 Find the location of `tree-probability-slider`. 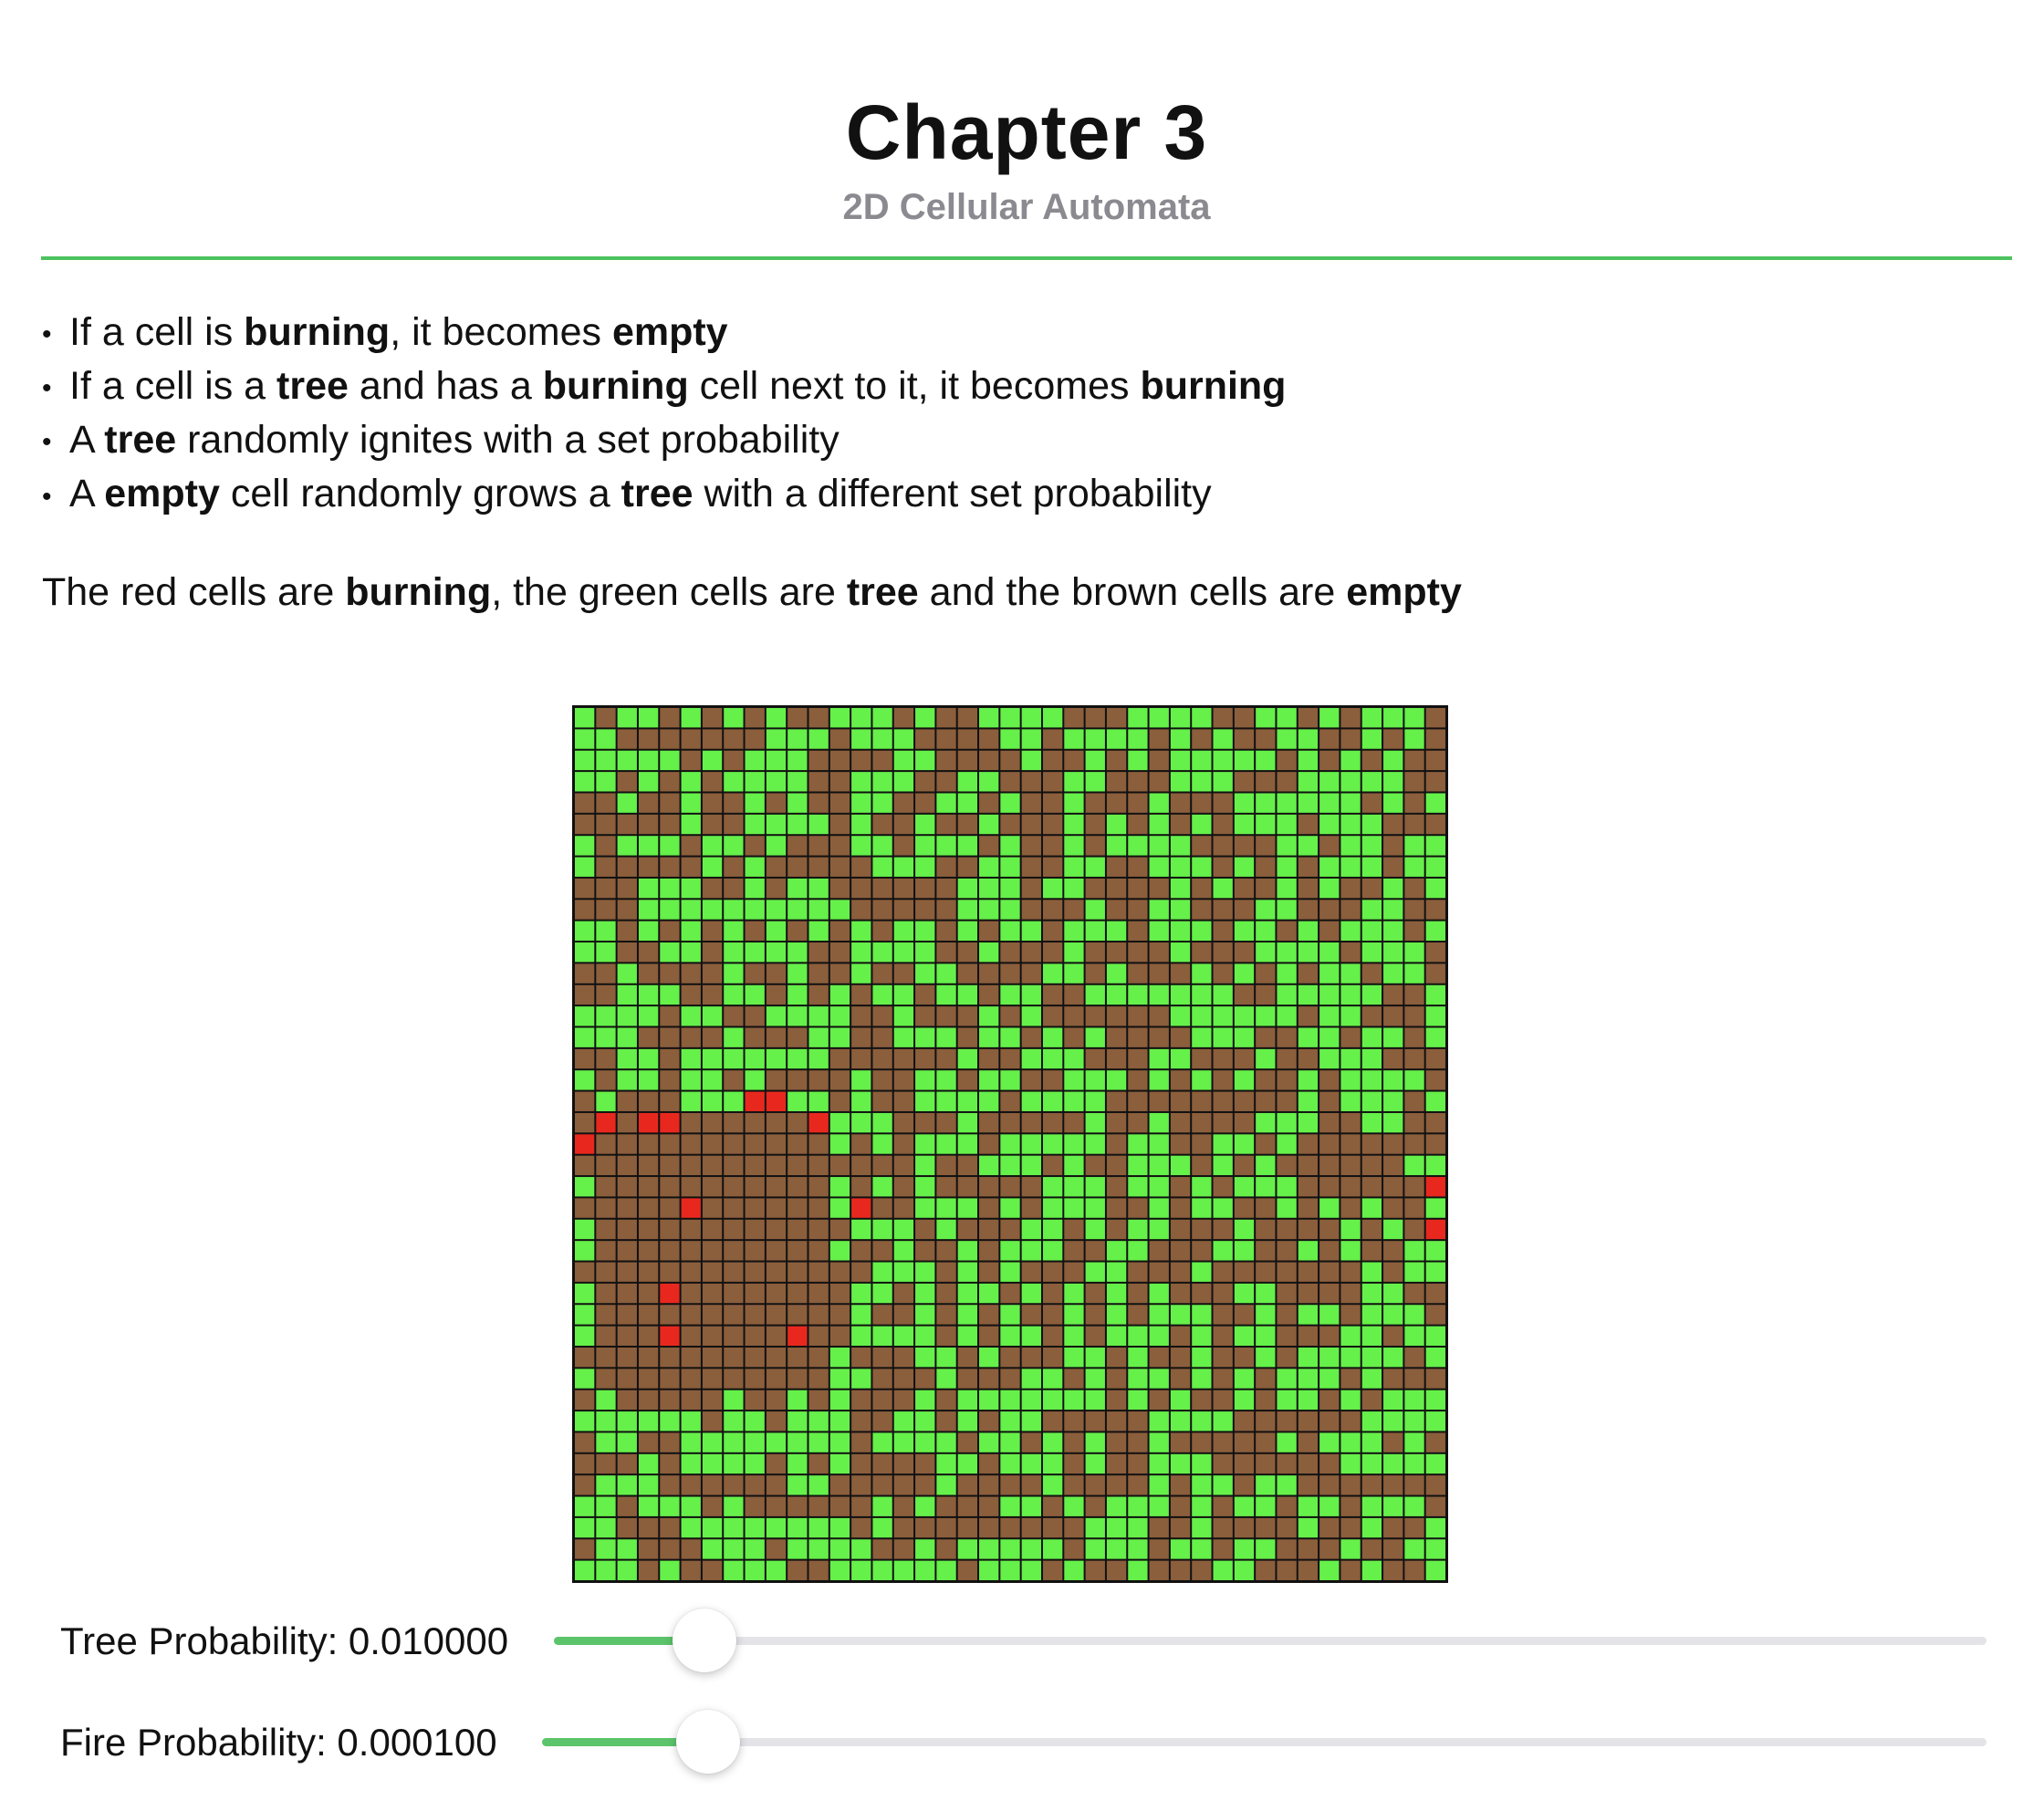

tree-probability-slider is located at coordinates (1270, 1640).